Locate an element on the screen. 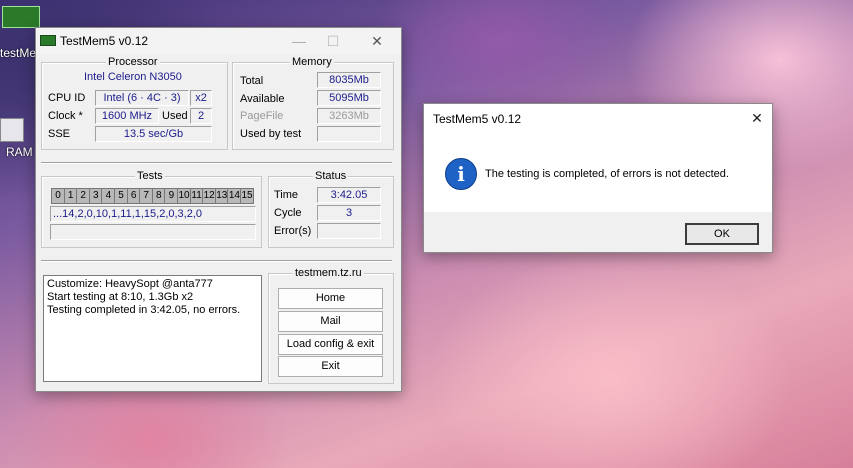  errors-field is located at coordinates (349, 231).